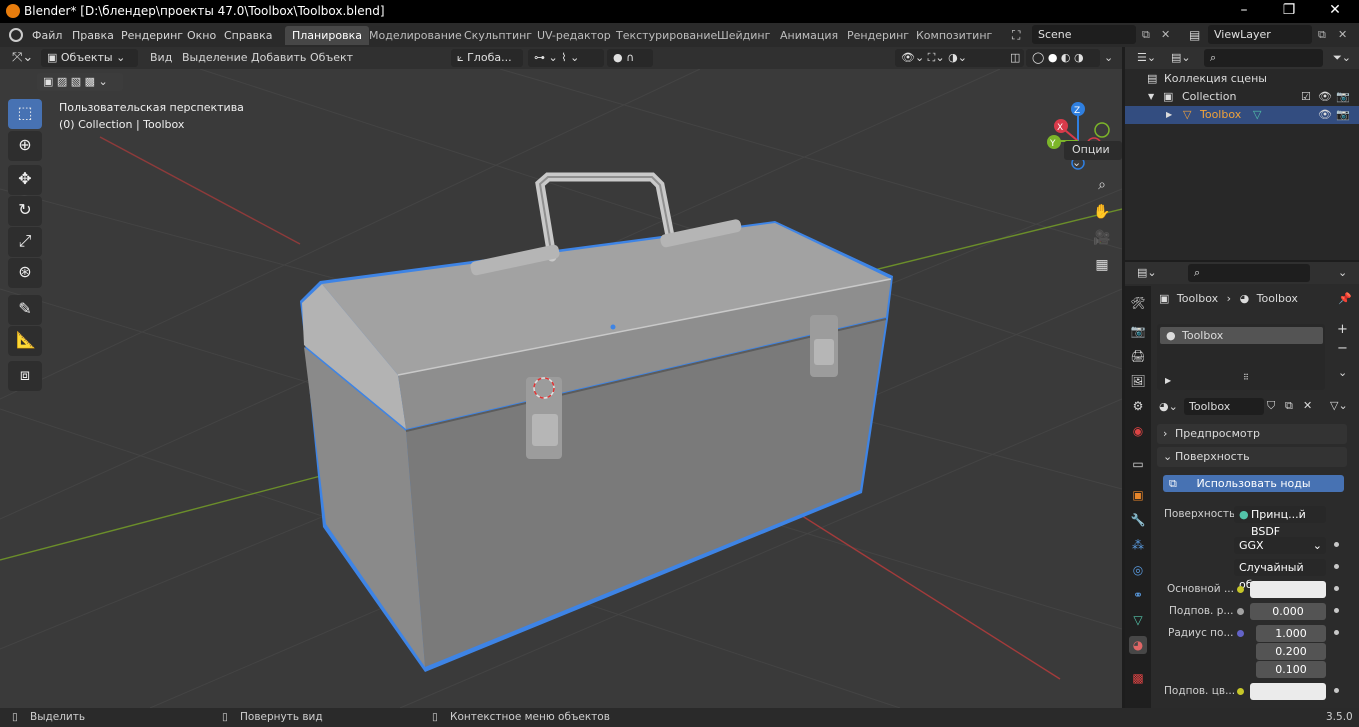 Image resolution: width=1359 pixels, height=727 pixels. What do you see at coordinates (1138, 381) in the screenshot?
I see `view-layer-tab-icon: 🖼` at bounding box center [1138, 381].